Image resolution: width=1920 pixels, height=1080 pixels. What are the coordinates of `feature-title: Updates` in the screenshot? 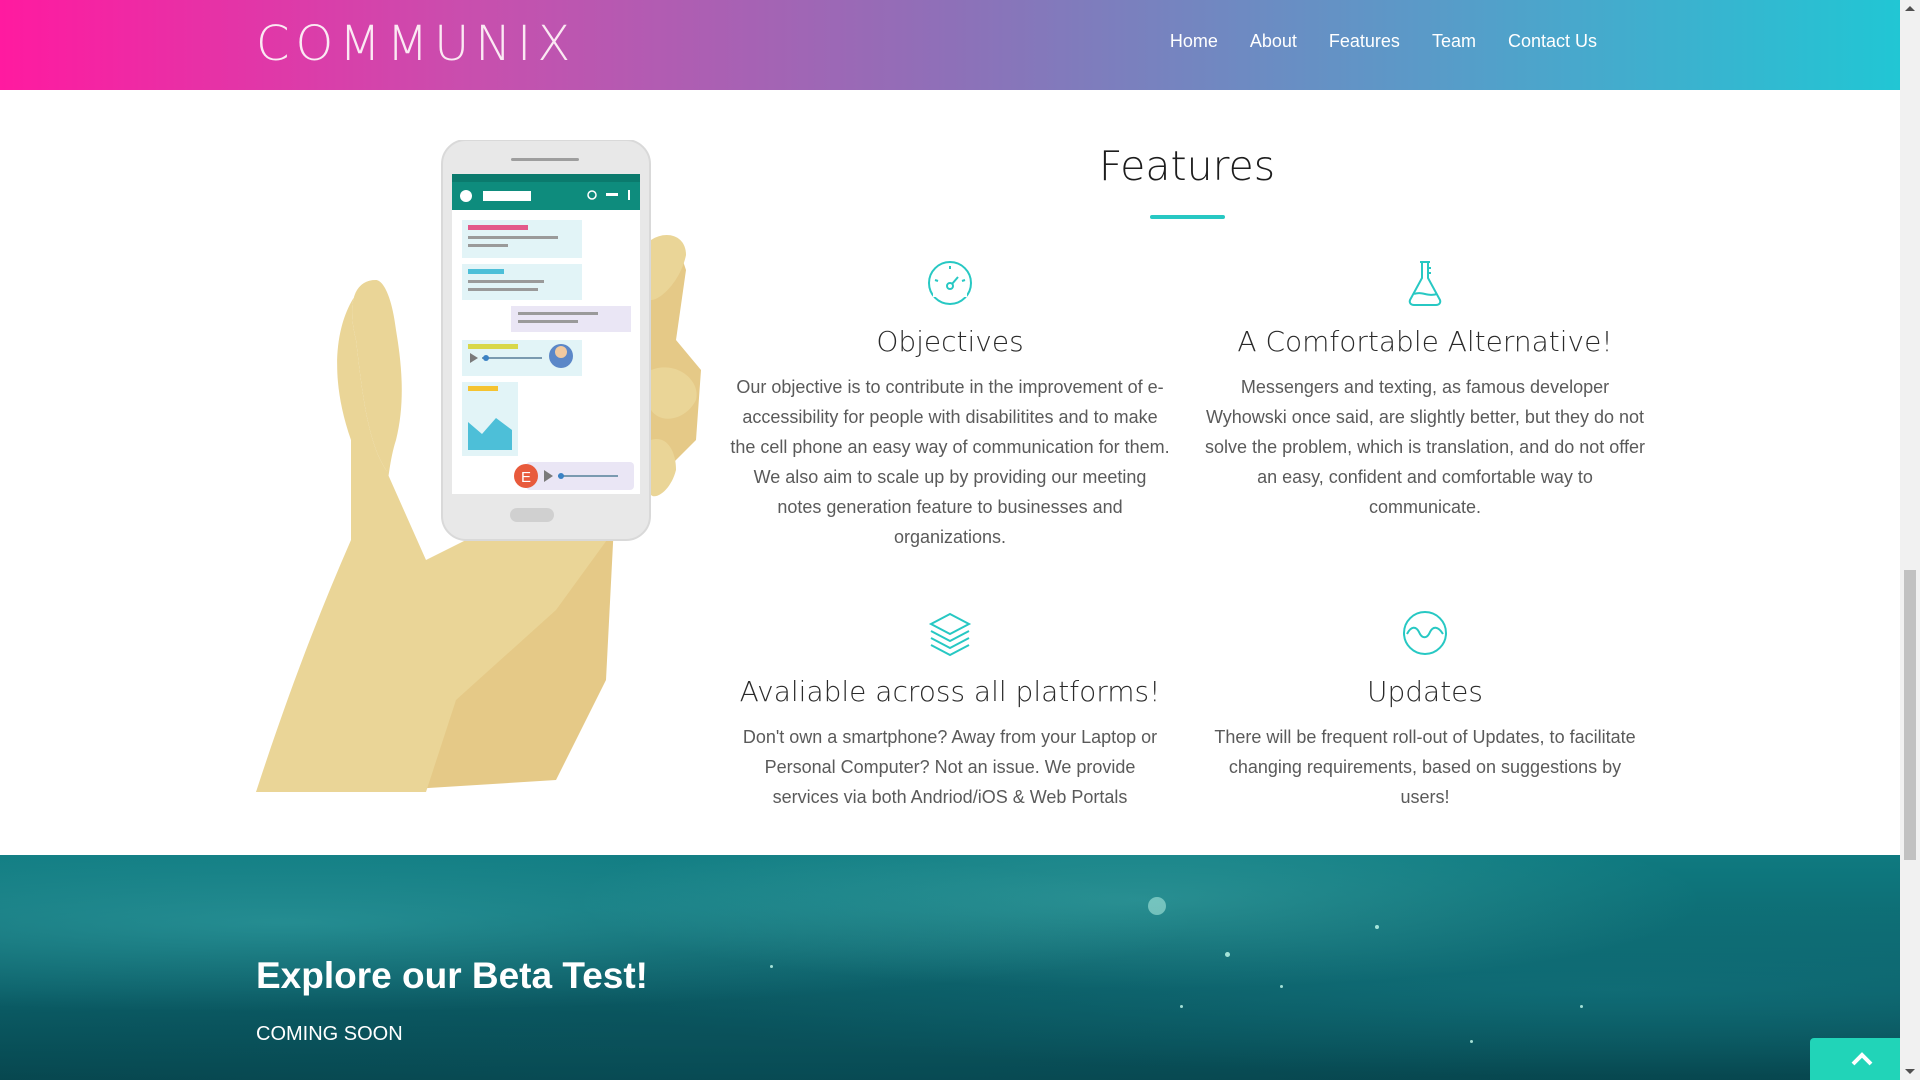 It's located at (1425, 691).